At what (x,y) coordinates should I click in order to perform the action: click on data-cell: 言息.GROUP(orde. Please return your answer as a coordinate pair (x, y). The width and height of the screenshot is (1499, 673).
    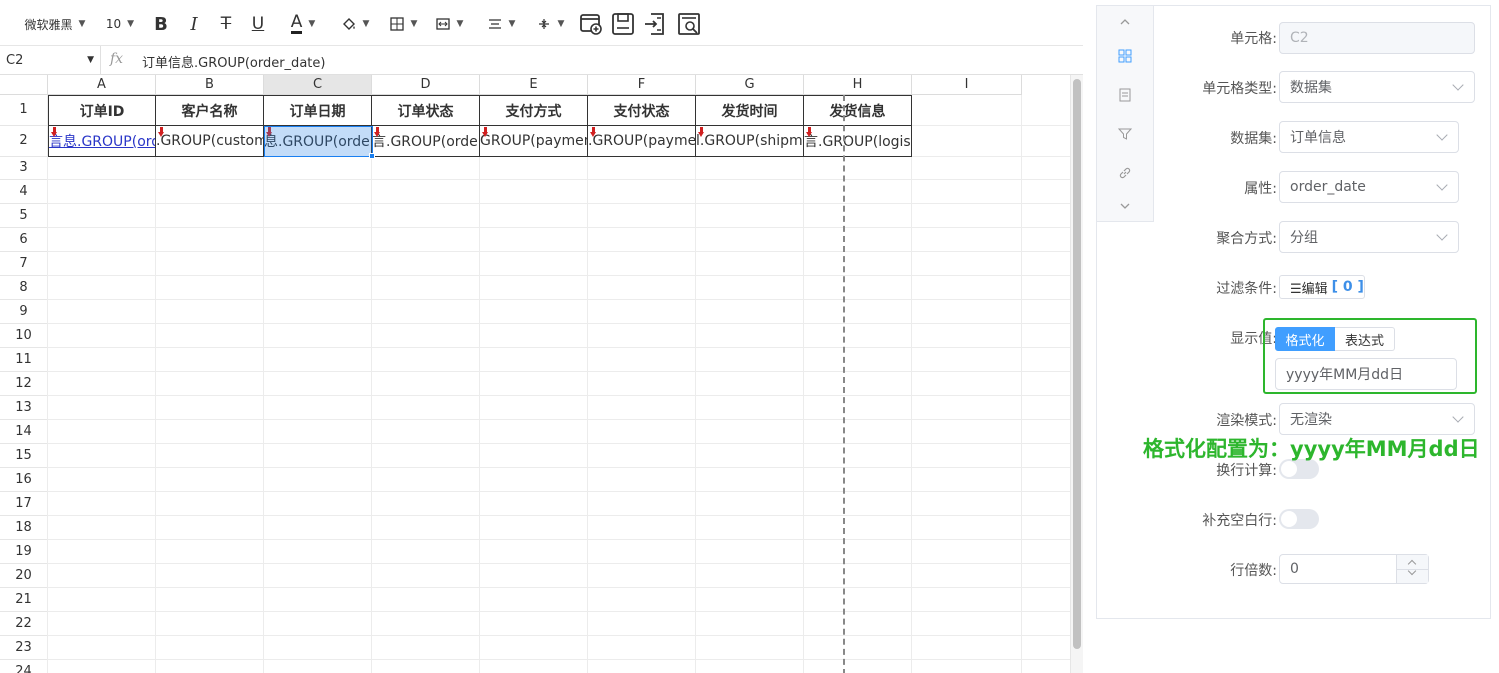
    Looking at the image, I should click on (102, 141).